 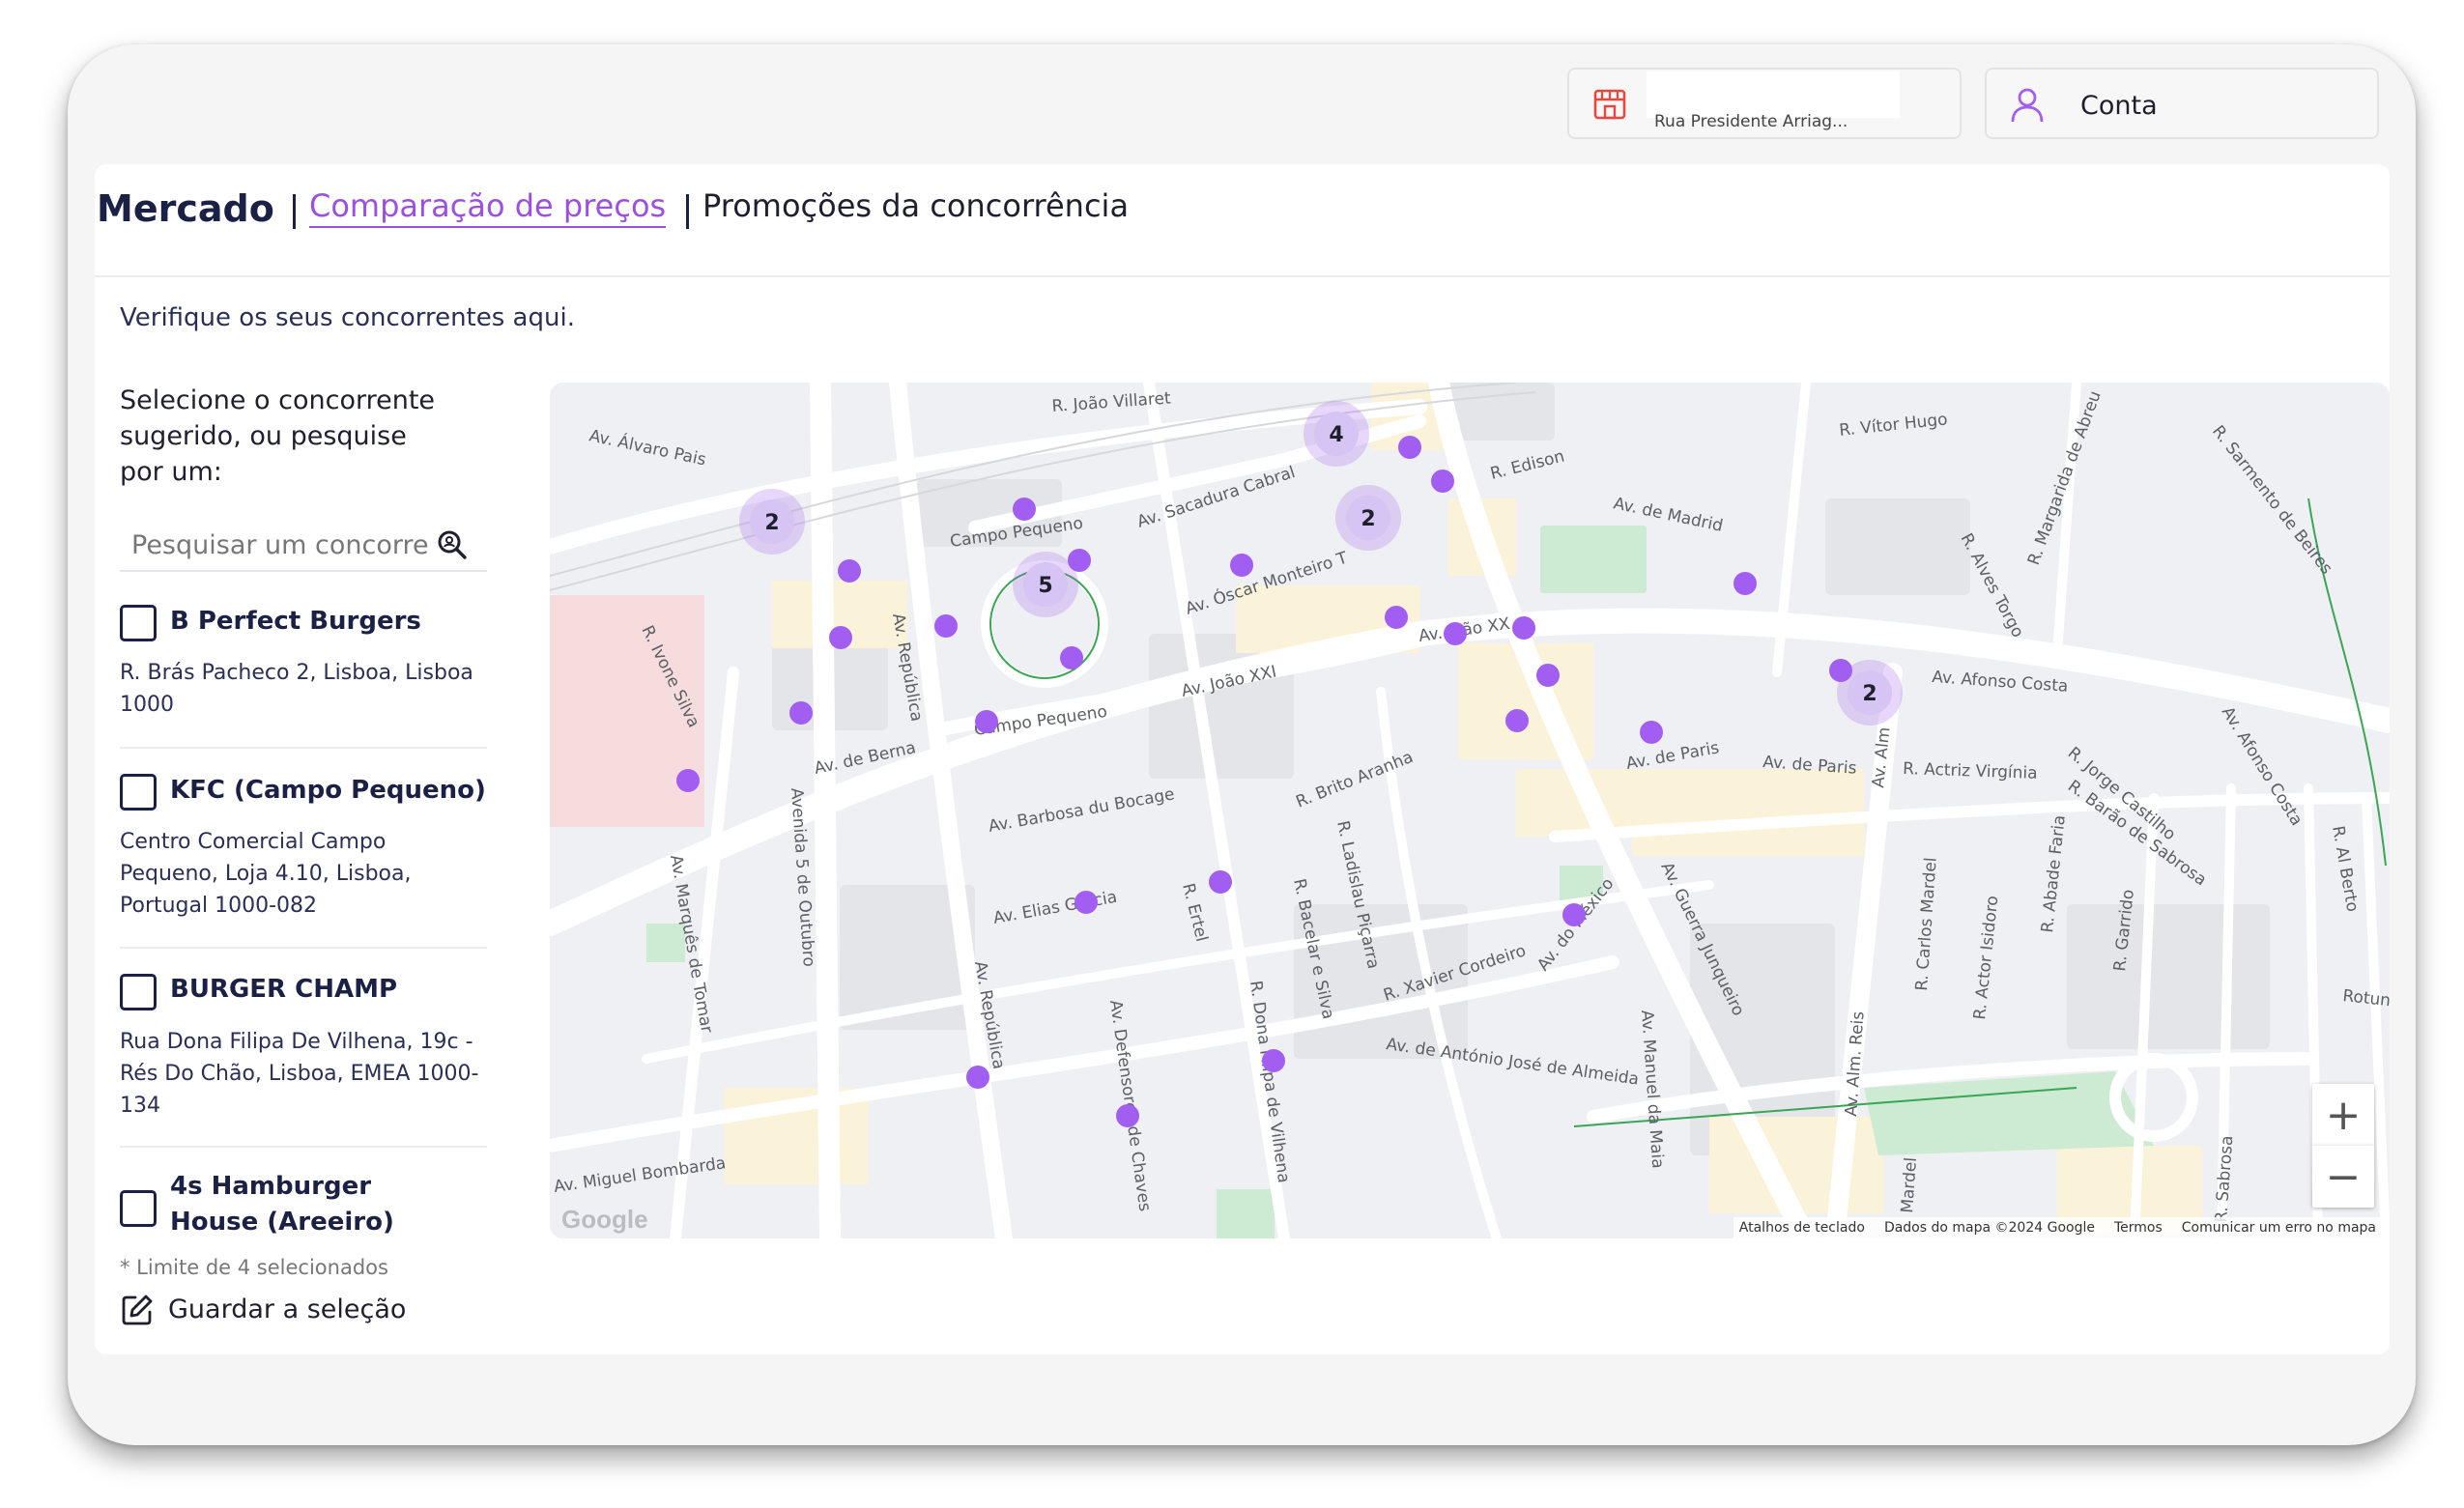 I want to click on cluster-count: 5, so click(x=1045, y=586).